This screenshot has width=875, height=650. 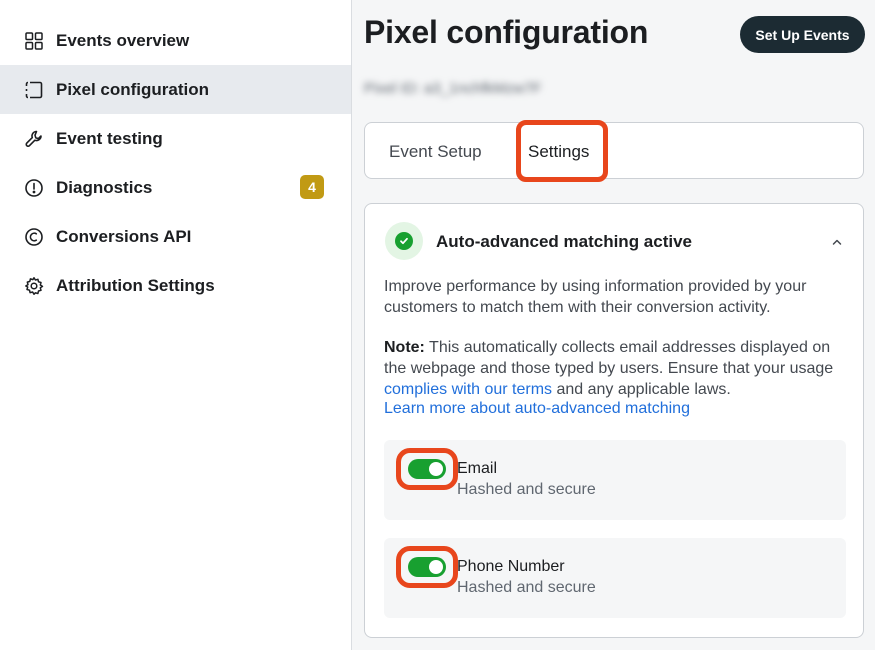 What do you see at coordinates (468, 389) in the screenshot?
I see `terms-link: complies with our terms` at bounding box center [468, 389].